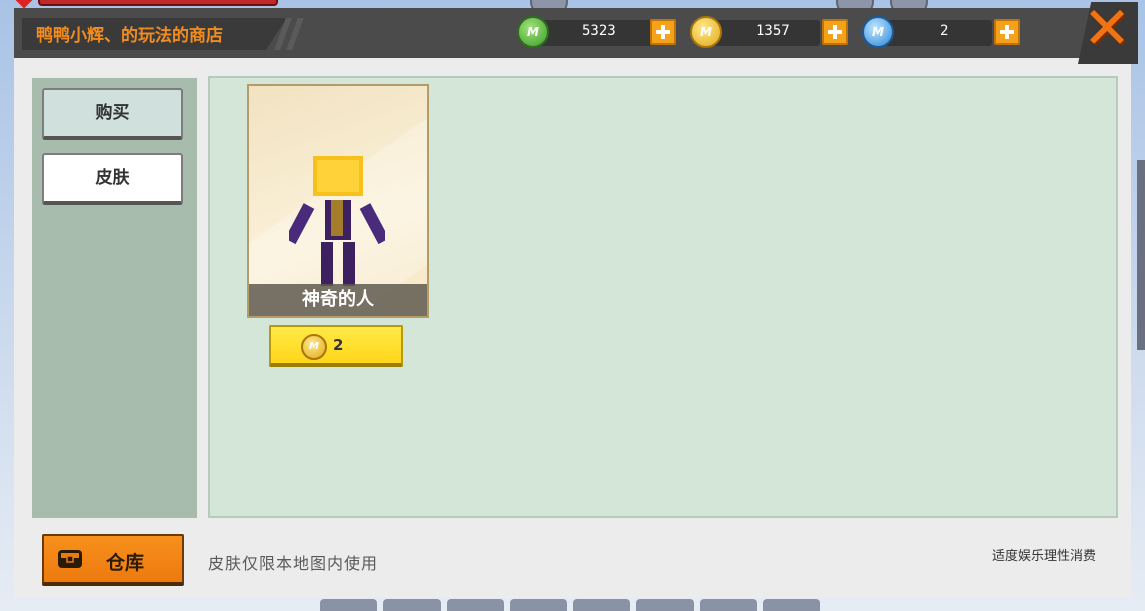 This screenshot has height=611, width=1145. What do you see at coordinates (337, 221) in the screenshot?
I see `skin-figure-icon` at bounding box center [337, 221].